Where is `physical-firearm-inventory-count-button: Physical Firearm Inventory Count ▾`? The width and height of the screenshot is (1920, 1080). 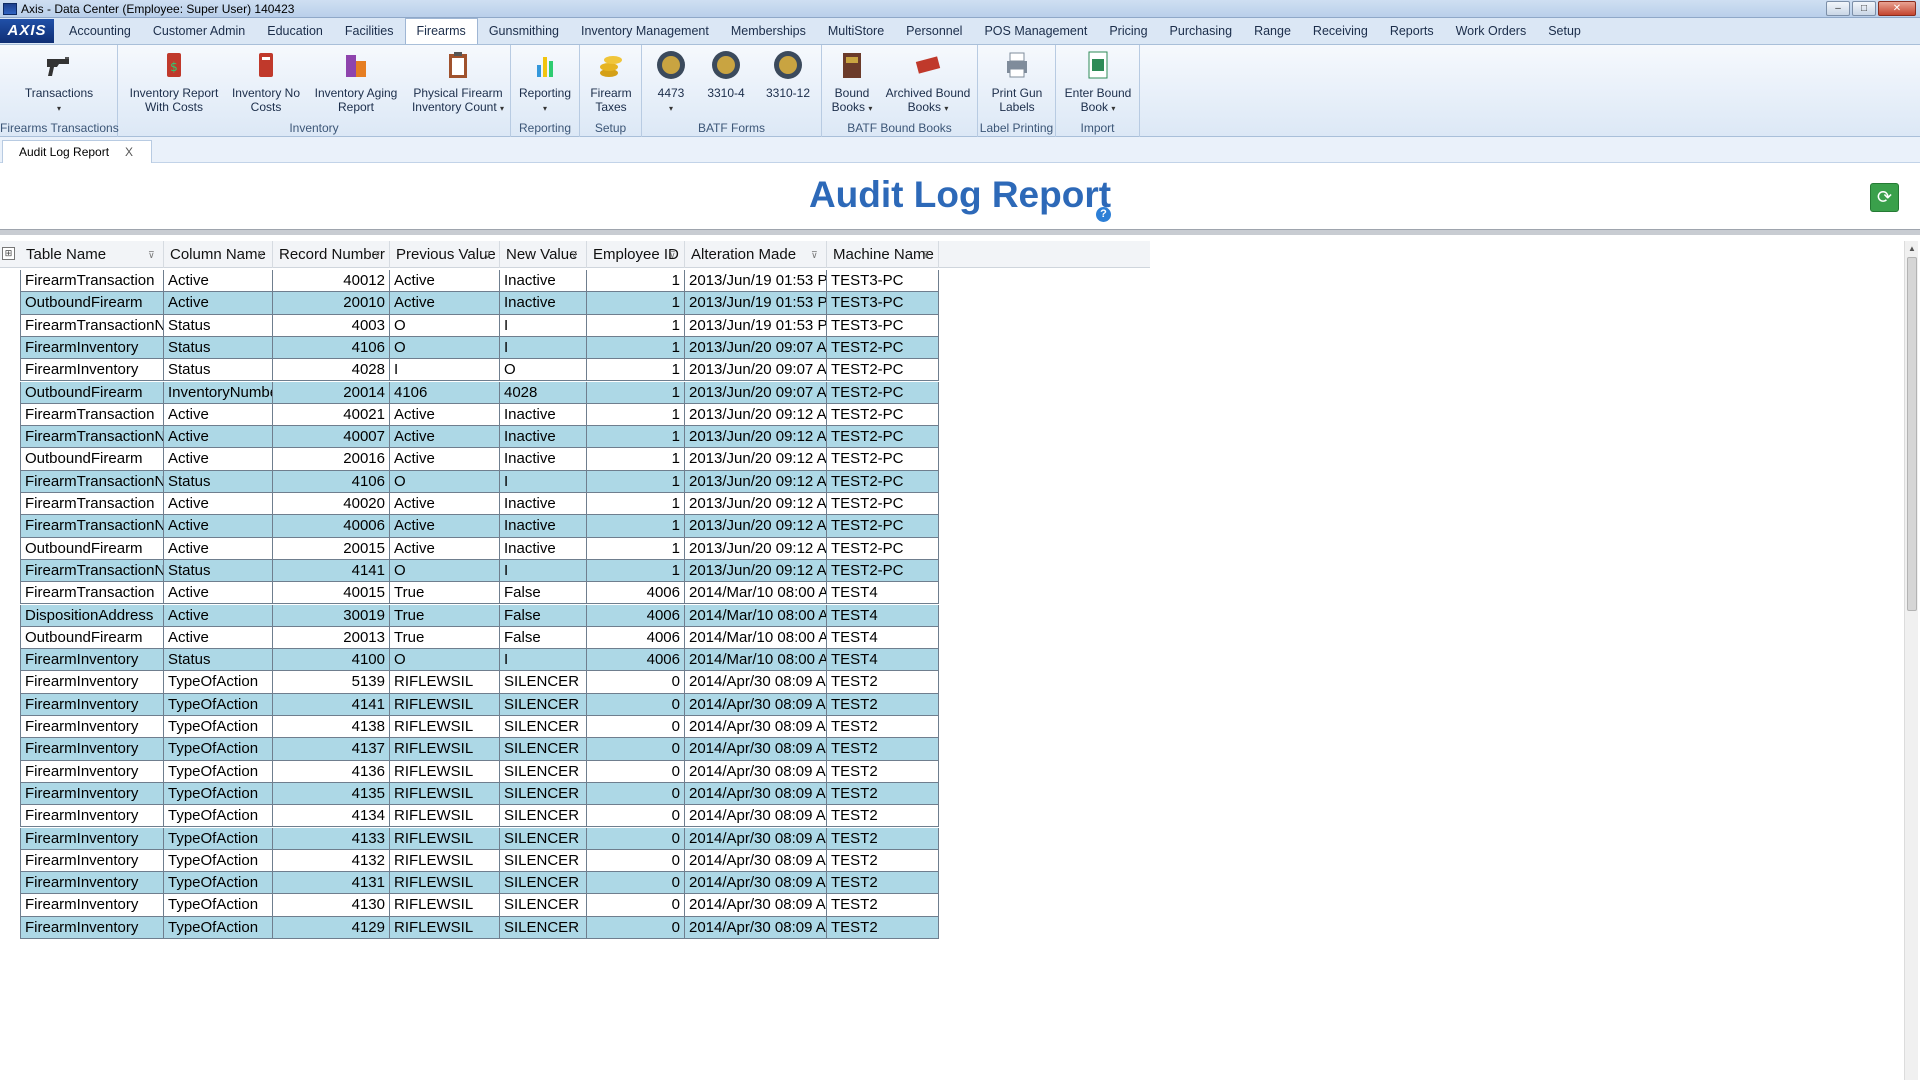
physical-firearm-inventory-count-button: Physical Firearm Inventory Count ▾ is located at coordinates (458, 82).